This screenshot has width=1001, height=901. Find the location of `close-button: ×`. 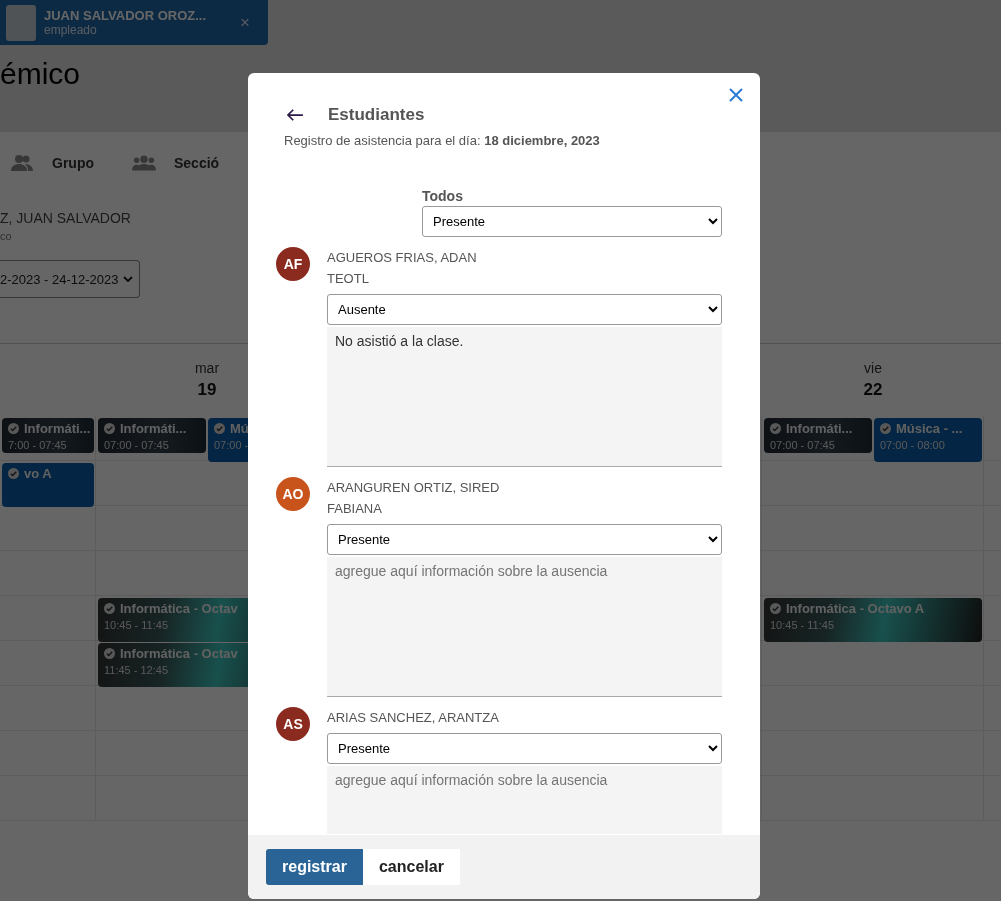

close-button: × is located at coordinates (245, 22).